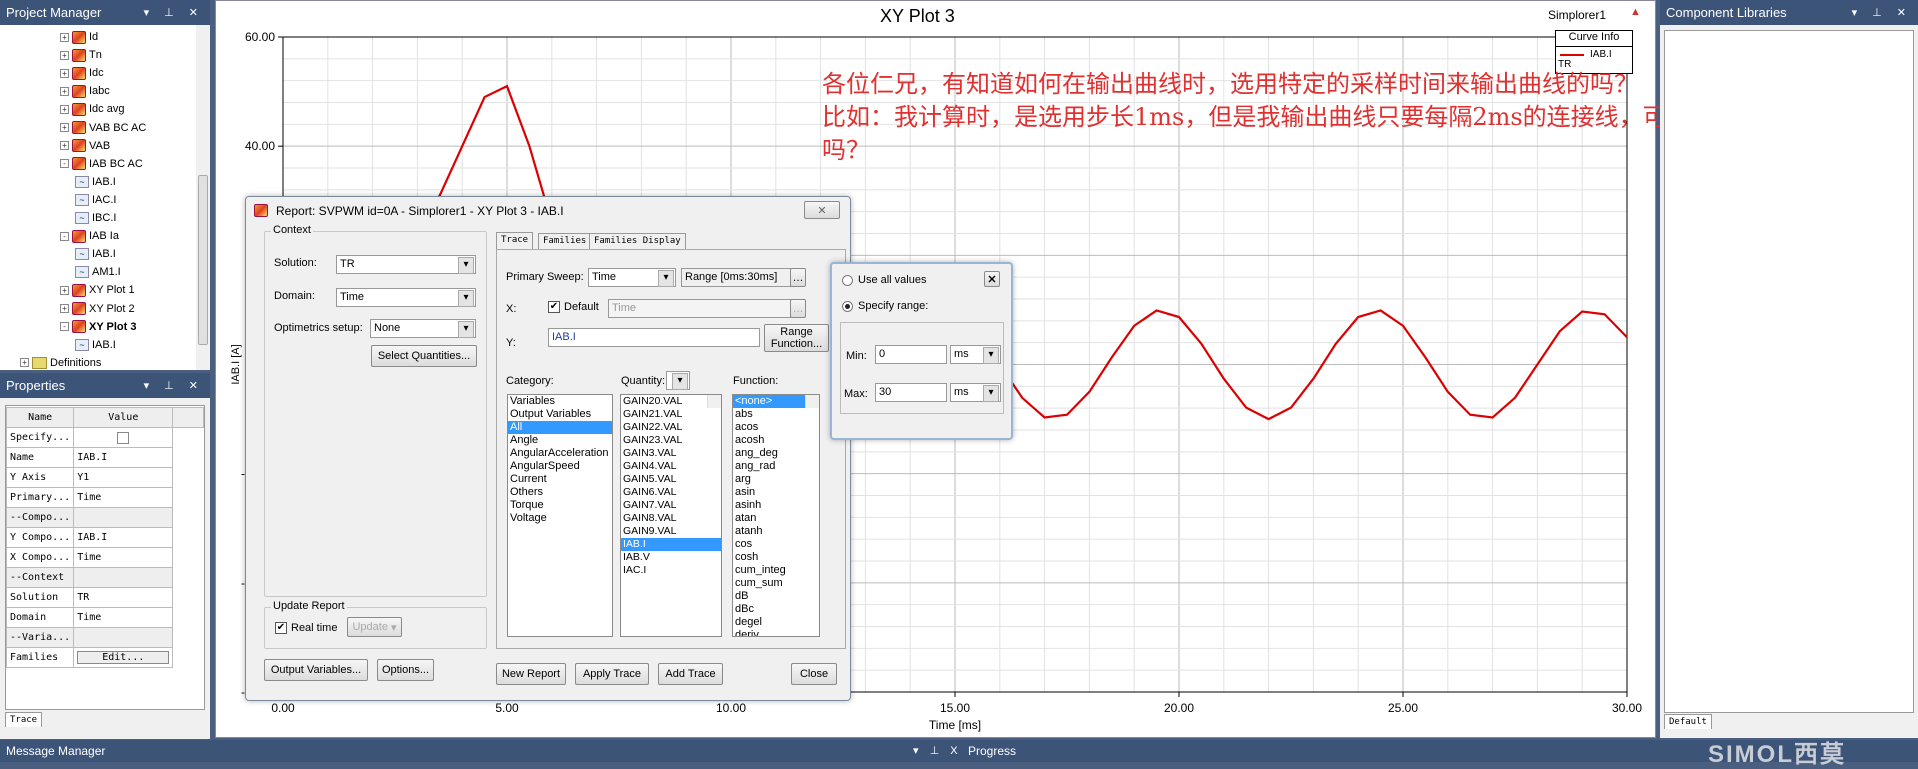  What do you see at coordinates (97, 290) in the screenshot?
I see `tree-item: + XY Plot 1` at bounding box center [97, 290].